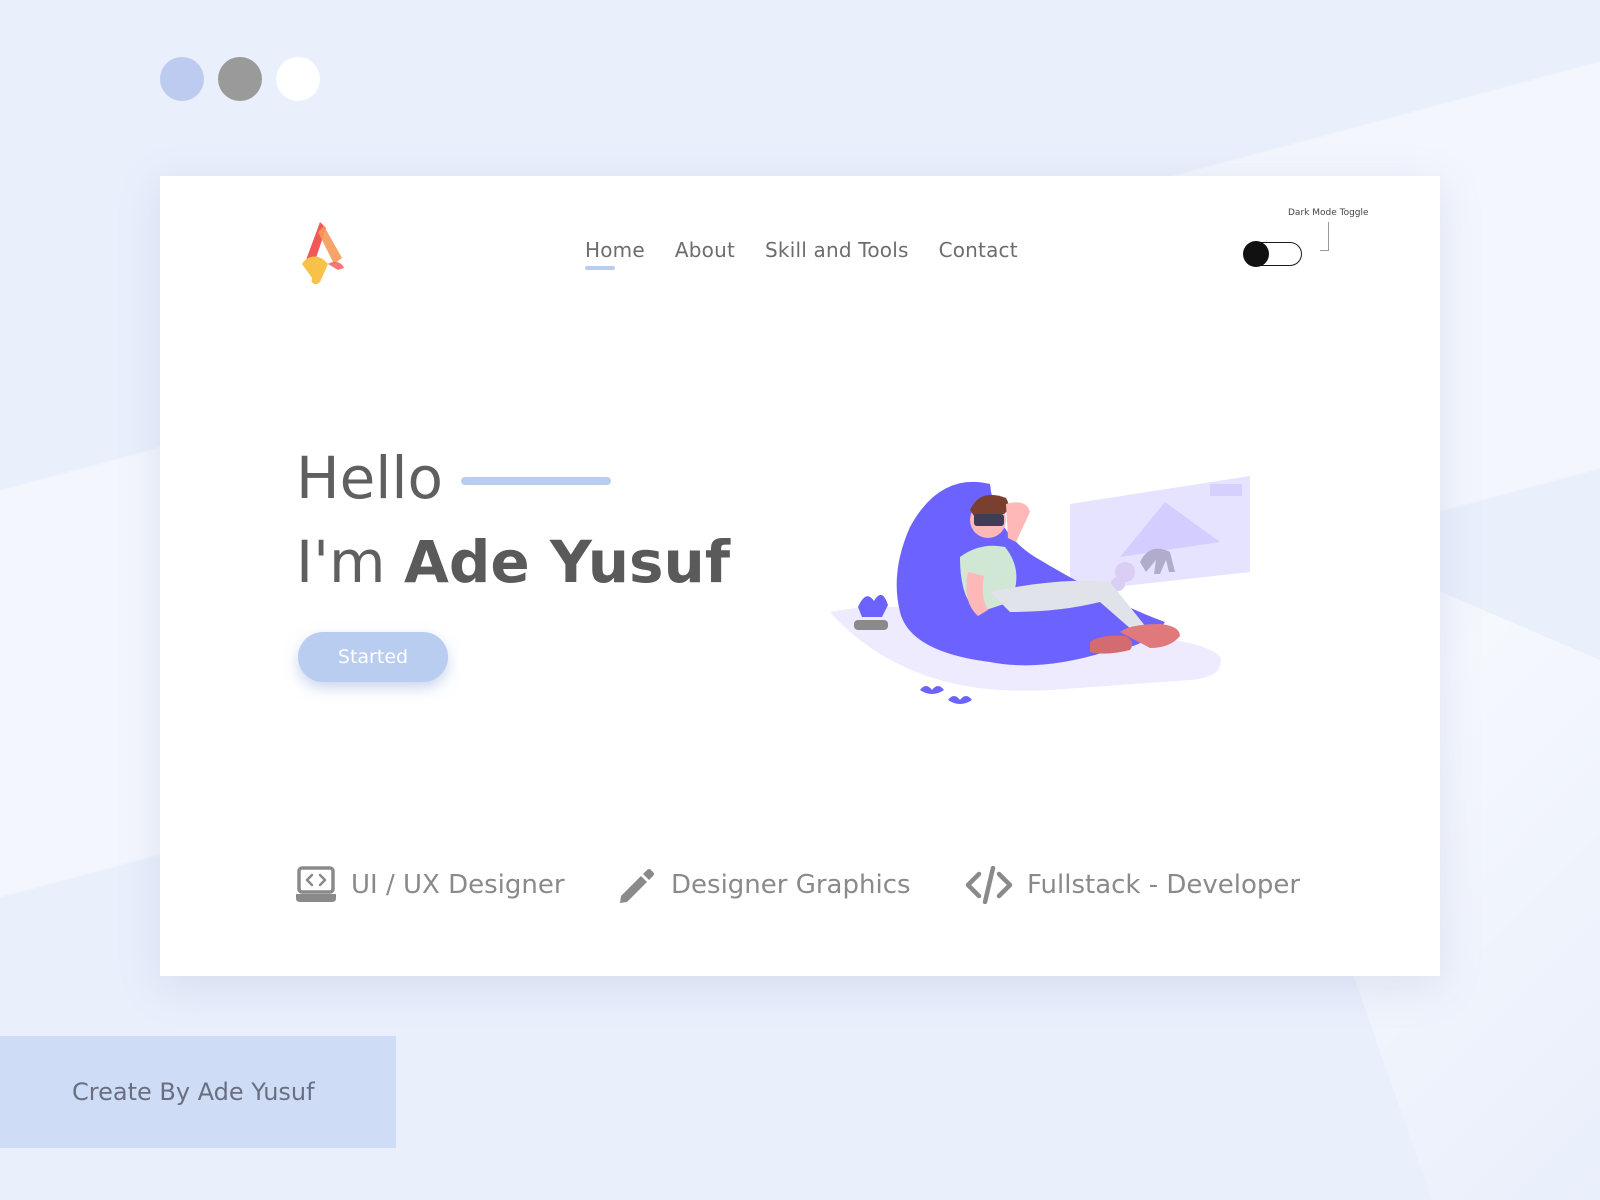 The image size is (1600, 1200). What do you see at coordinates (323, 253) in the screenshot?
I see `a-logo-icon` at bounding box center [323, 253].